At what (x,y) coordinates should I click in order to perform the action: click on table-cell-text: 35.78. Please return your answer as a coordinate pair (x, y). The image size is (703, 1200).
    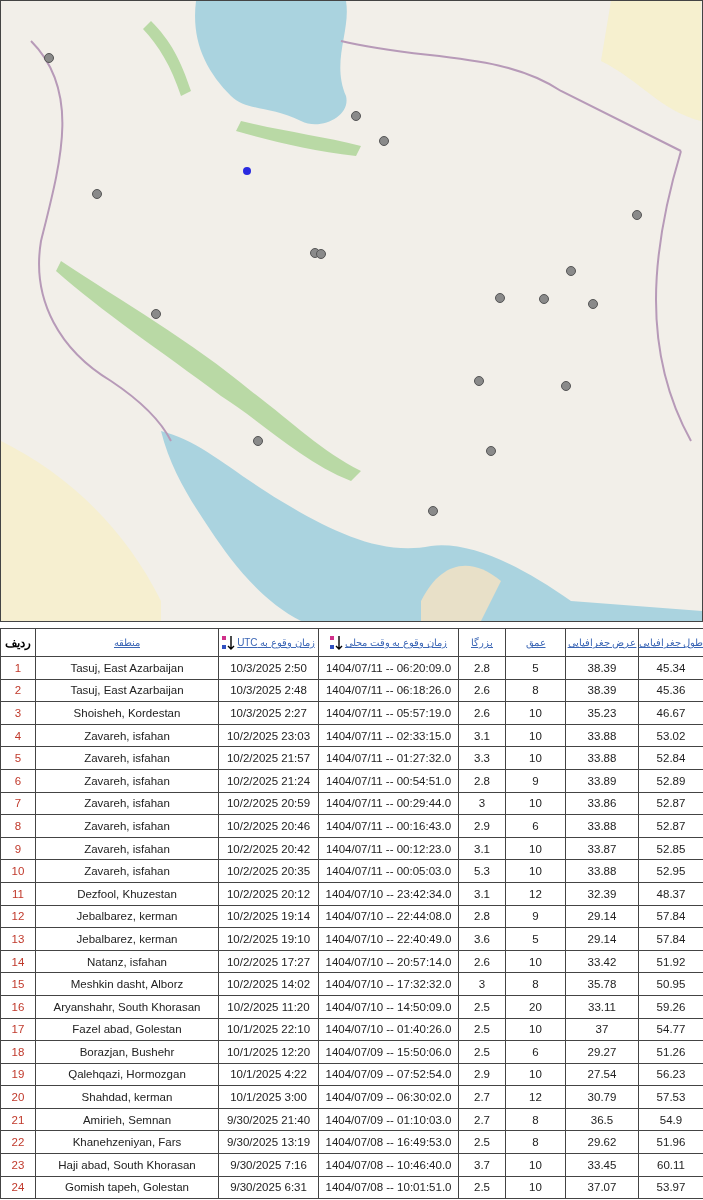
    Looking at the image, I should click on (602, 984).